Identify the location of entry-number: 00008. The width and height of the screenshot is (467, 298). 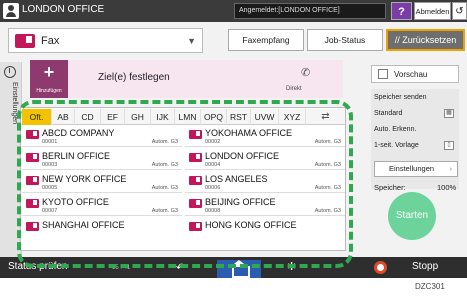
(213, 211).